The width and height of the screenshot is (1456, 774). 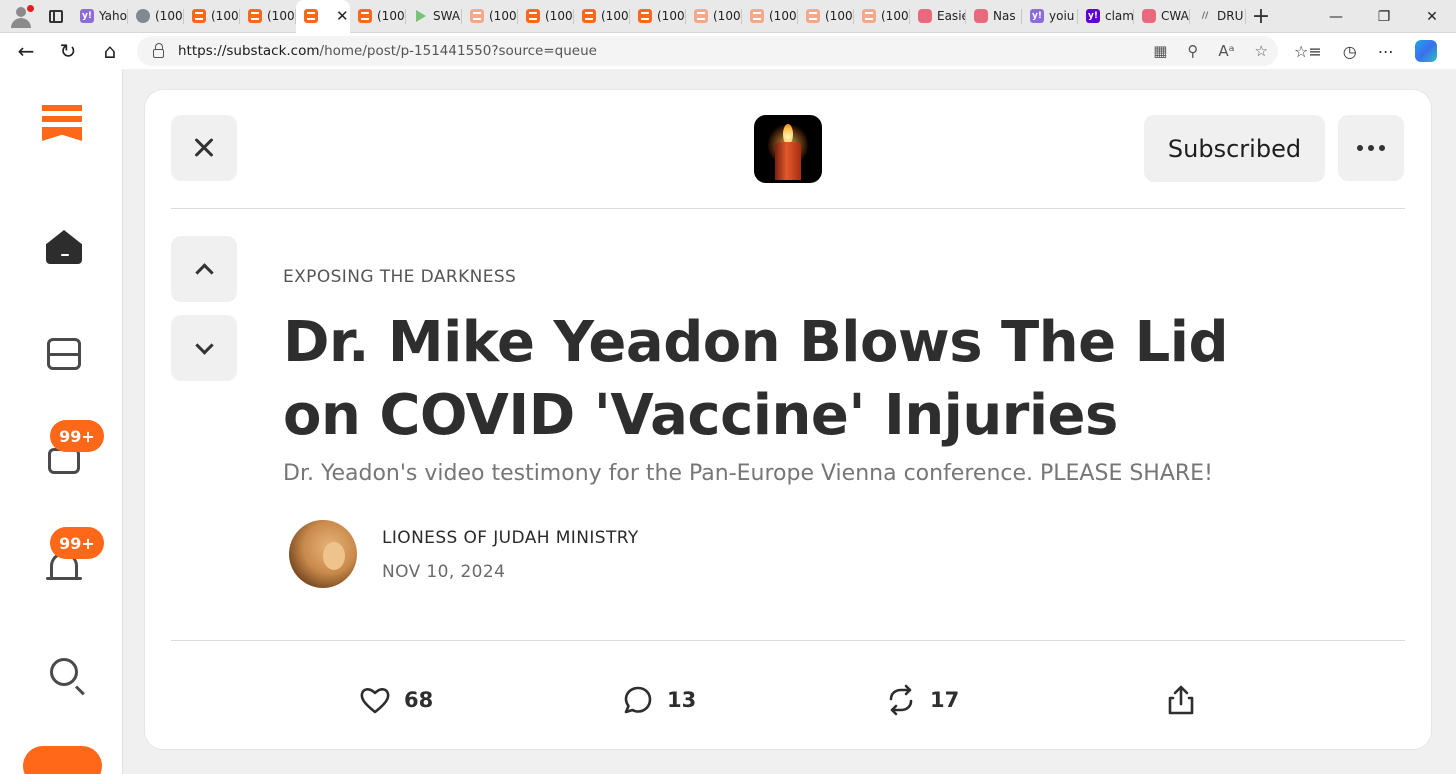 What do you see at coordinates (375, 701) in the screenshot?
I see `heart-icon` at bounding box center [375, 701].